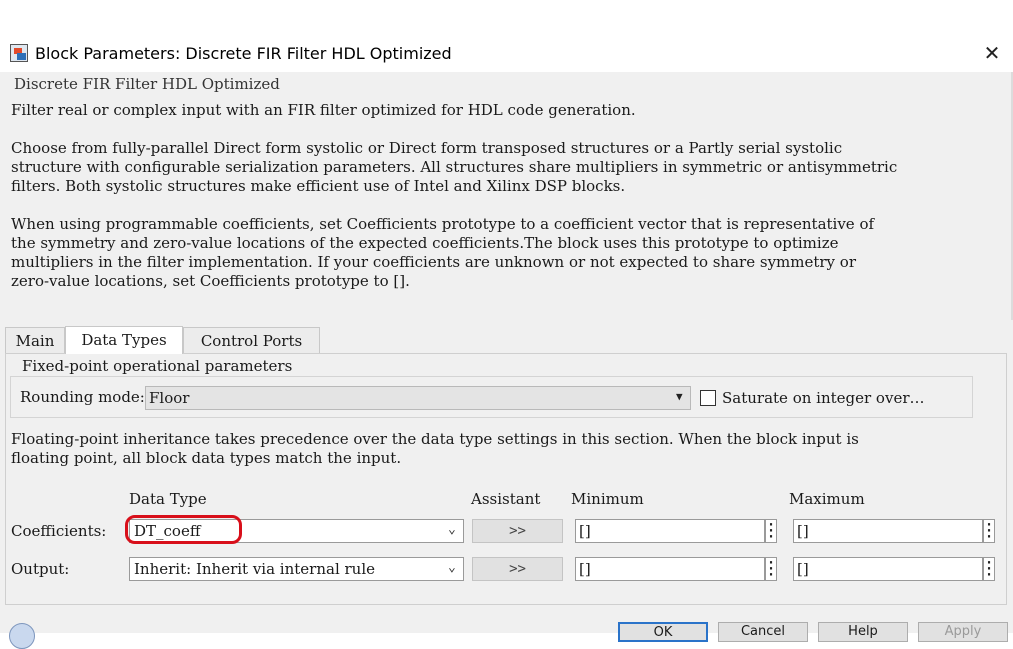 Image resolution: width=1013 pixels, height=649 pixels. I want to click on coefficients-row-label: Coefficients:, so click(59, 531).